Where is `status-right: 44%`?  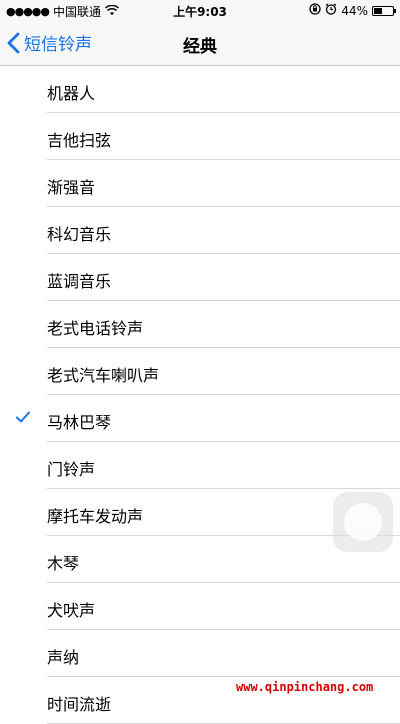 status-right: 44% is located at coordinates (352, 10).